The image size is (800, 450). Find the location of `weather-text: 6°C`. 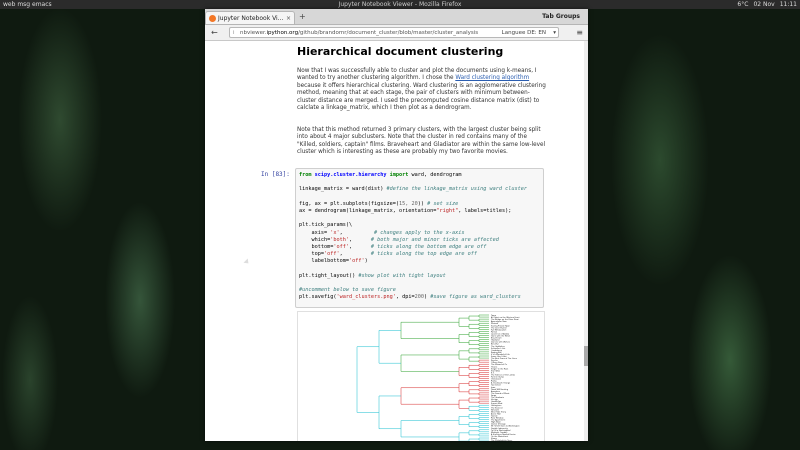

weather-text: 6°C is located at coordinates (743, 4).